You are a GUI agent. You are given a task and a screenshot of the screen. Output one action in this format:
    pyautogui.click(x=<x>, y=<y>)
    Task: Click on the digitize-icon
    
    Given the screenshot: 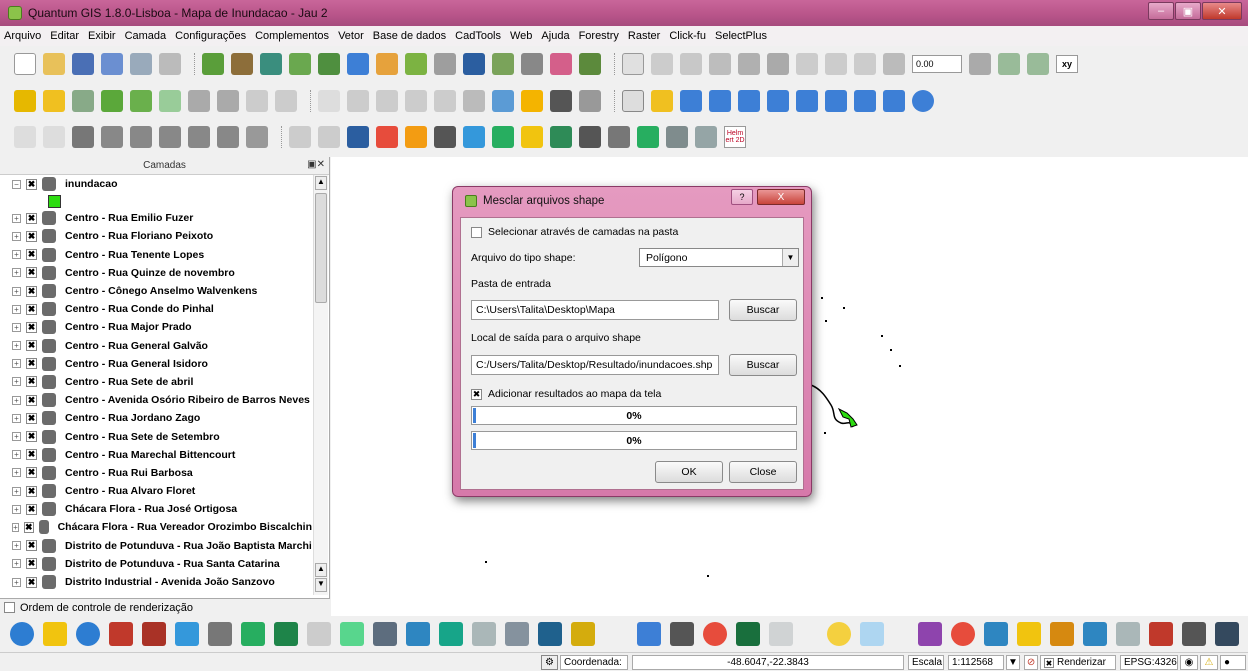 What is the action you would take?
    pyautogui.click(x=352, y=634)
    